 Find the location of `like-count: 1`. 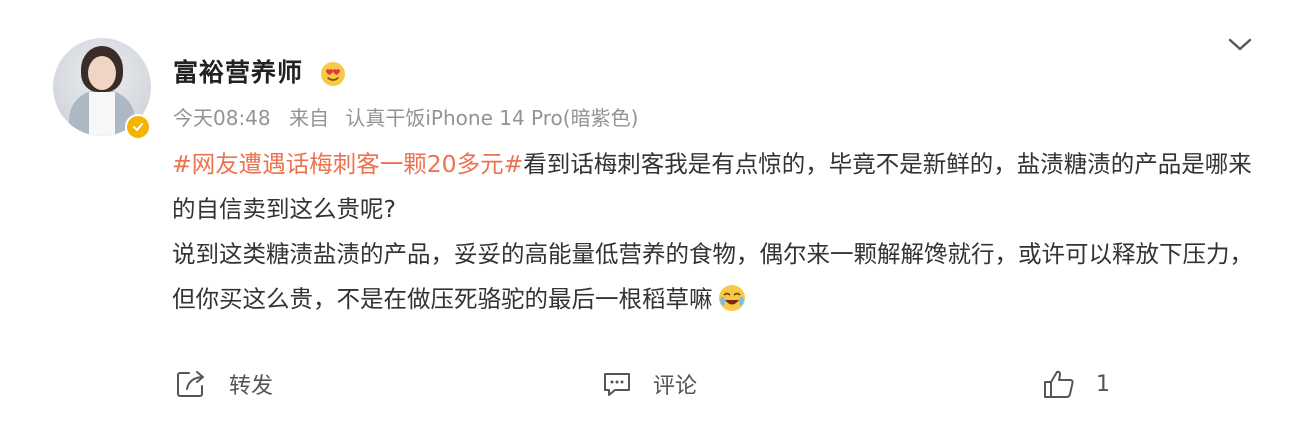

like-count: 1 is located at coordinates (1103, 384).